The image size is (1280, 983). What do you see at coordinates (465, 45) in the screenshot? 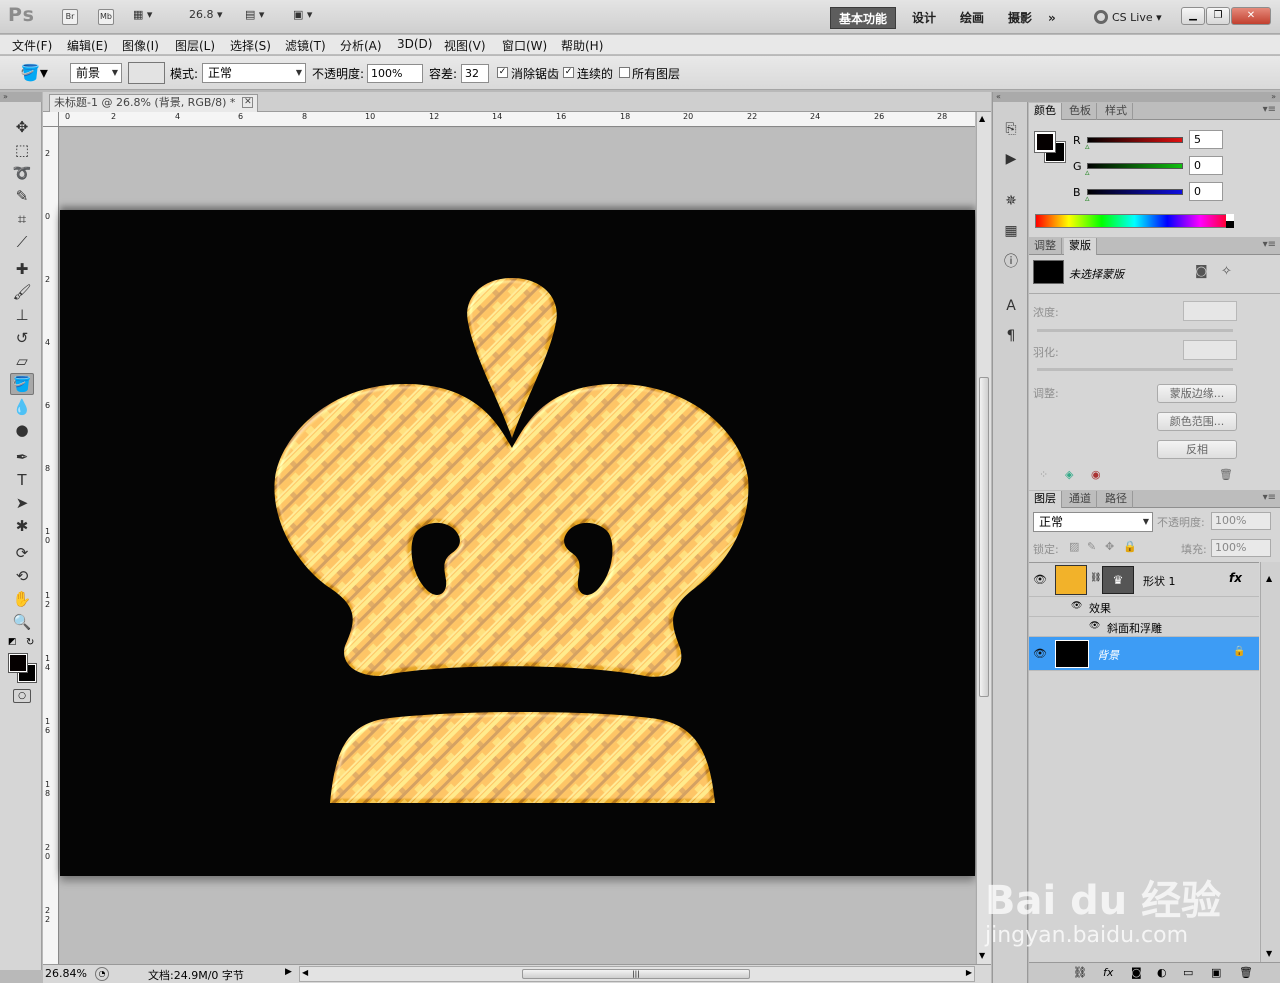
I see `menu-view: 视图(V)` at bounding box center [465, 45].